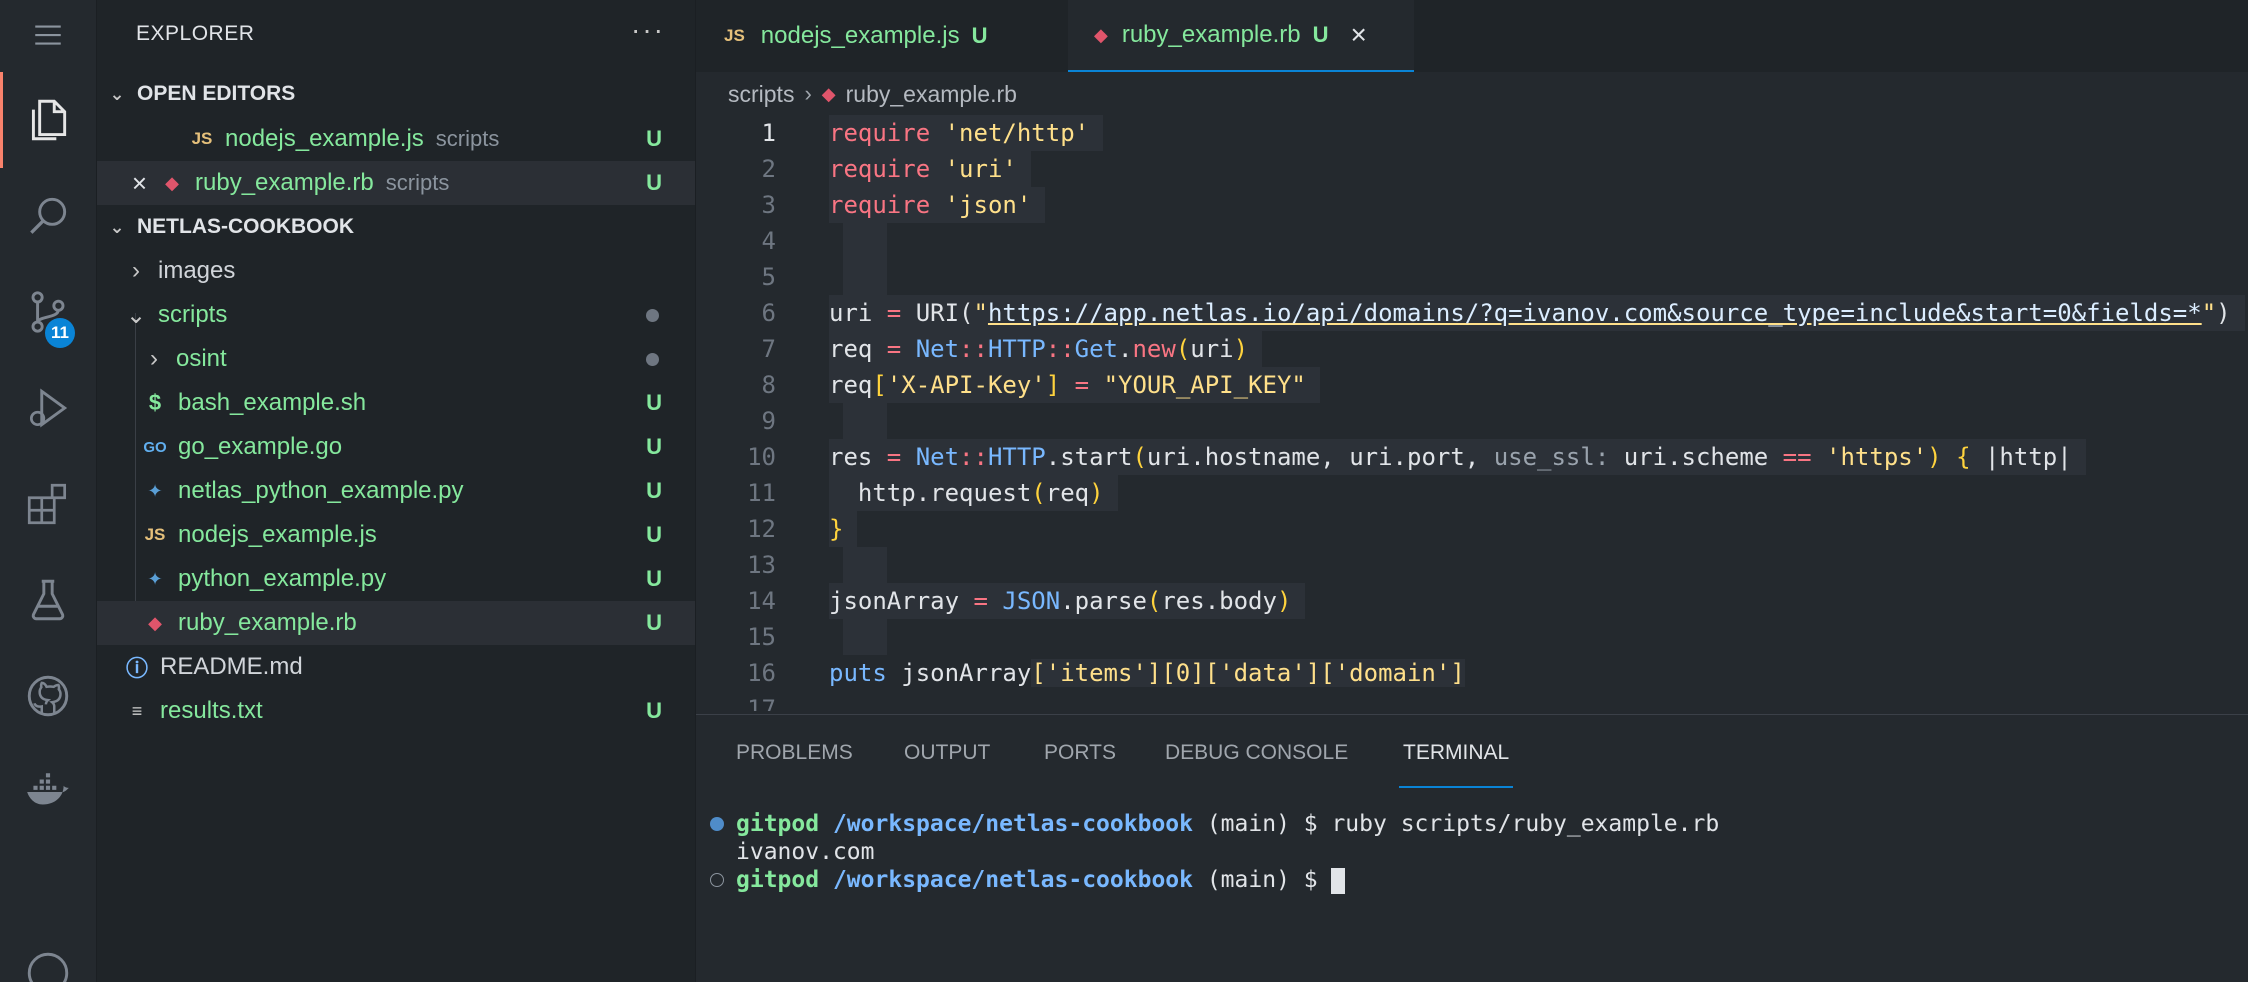 The height and width of the screenshot is (982, 2248). What do you see at coordinates (768, 169) in the screenshot?
I see `line-number: 2` at bounding box center [768, 169].